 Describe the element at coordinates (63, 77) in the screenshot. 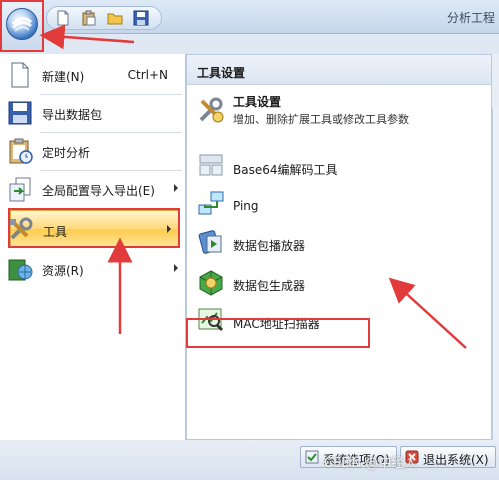

I see `menu-item-label: 新建(N)` at that location.